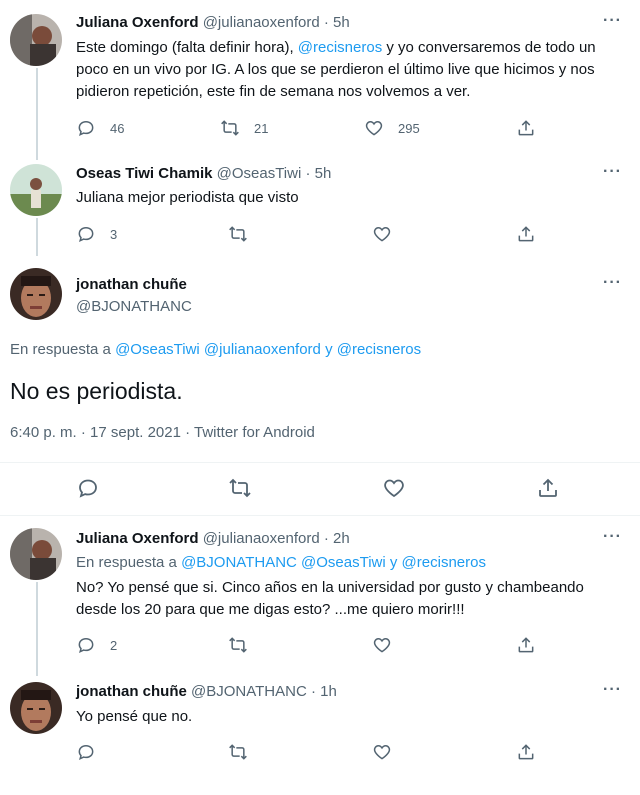 Image resolution: width=640 pixels, height=795 pixels. What do you see at coordinates (96, 391) in the screenshot?
I see `tweet-text: No es periodista.` at bounding box center [96, 391].